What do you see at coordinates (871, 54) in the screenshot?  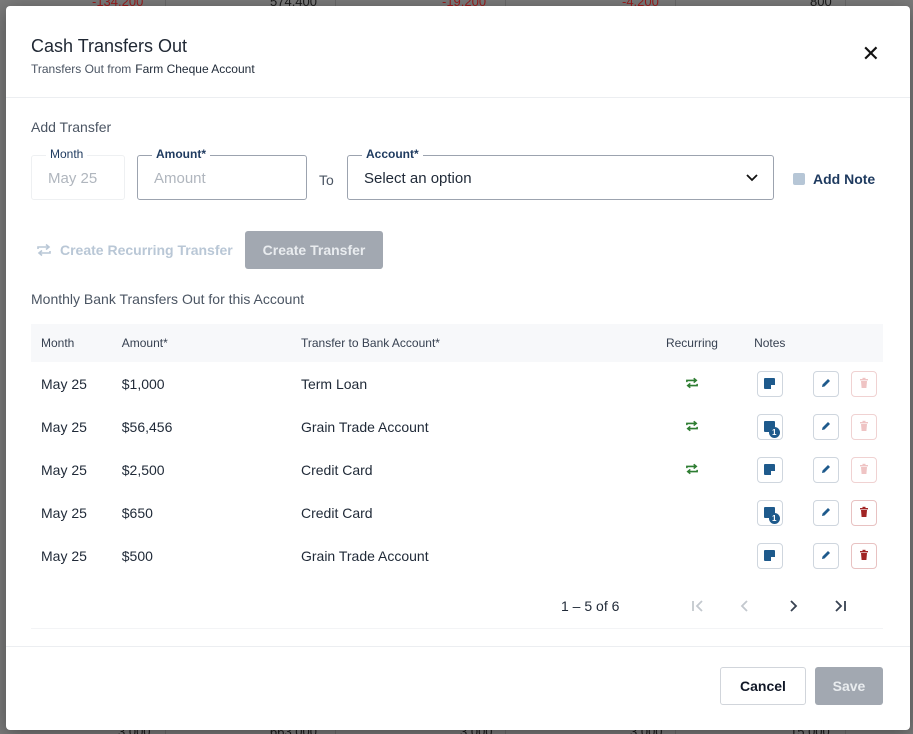 I see `close-icon: ✕` at bounding box center [871, 54].